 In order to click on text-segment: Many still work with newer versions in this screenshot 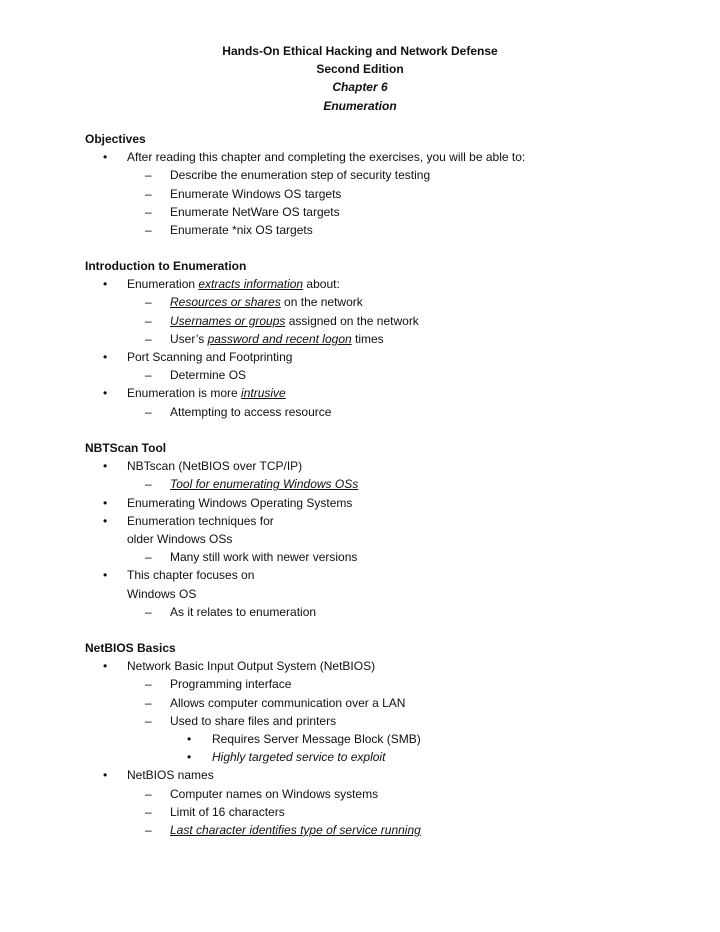, I will do `click(264, 557)`.